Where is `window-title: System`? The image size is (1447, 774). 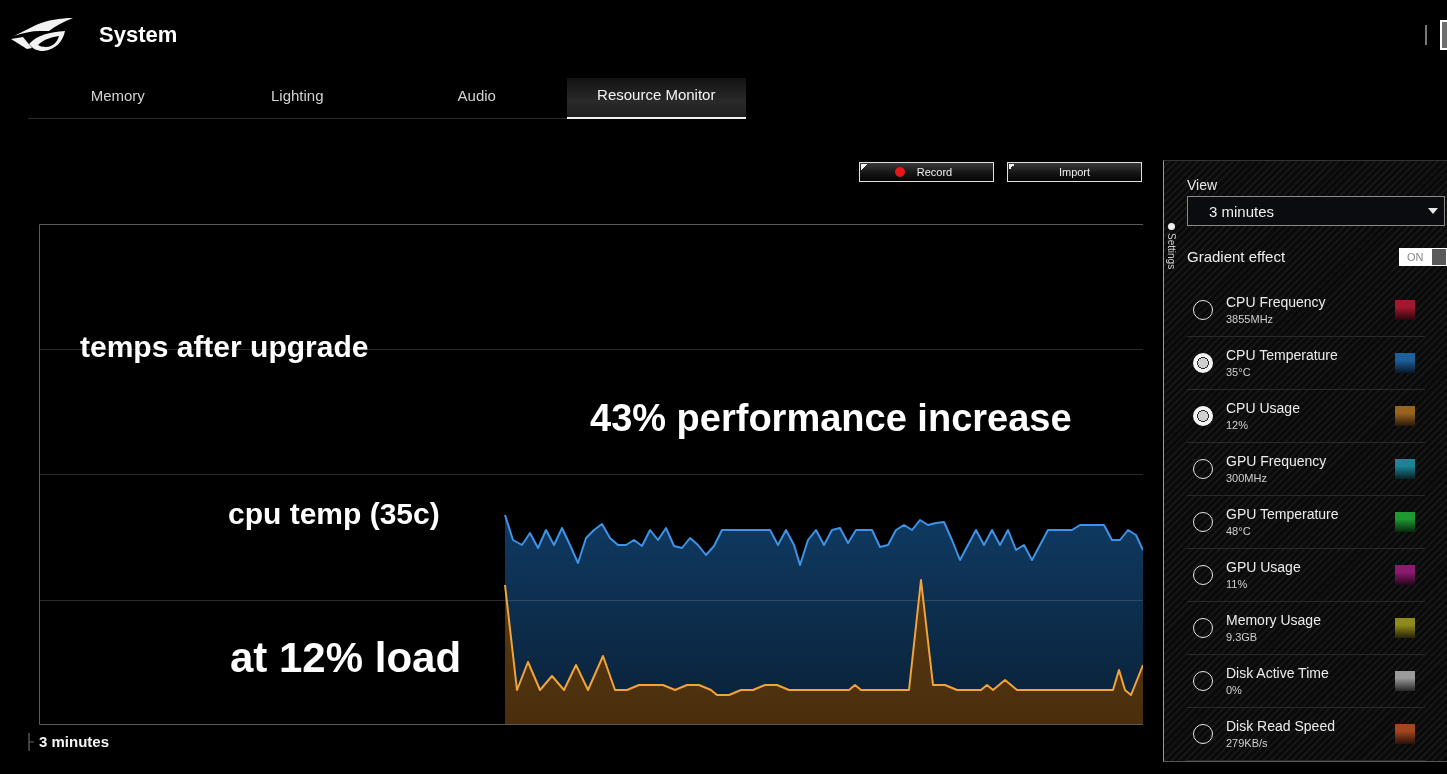 window-title: System is located at coordinates (138, 35).